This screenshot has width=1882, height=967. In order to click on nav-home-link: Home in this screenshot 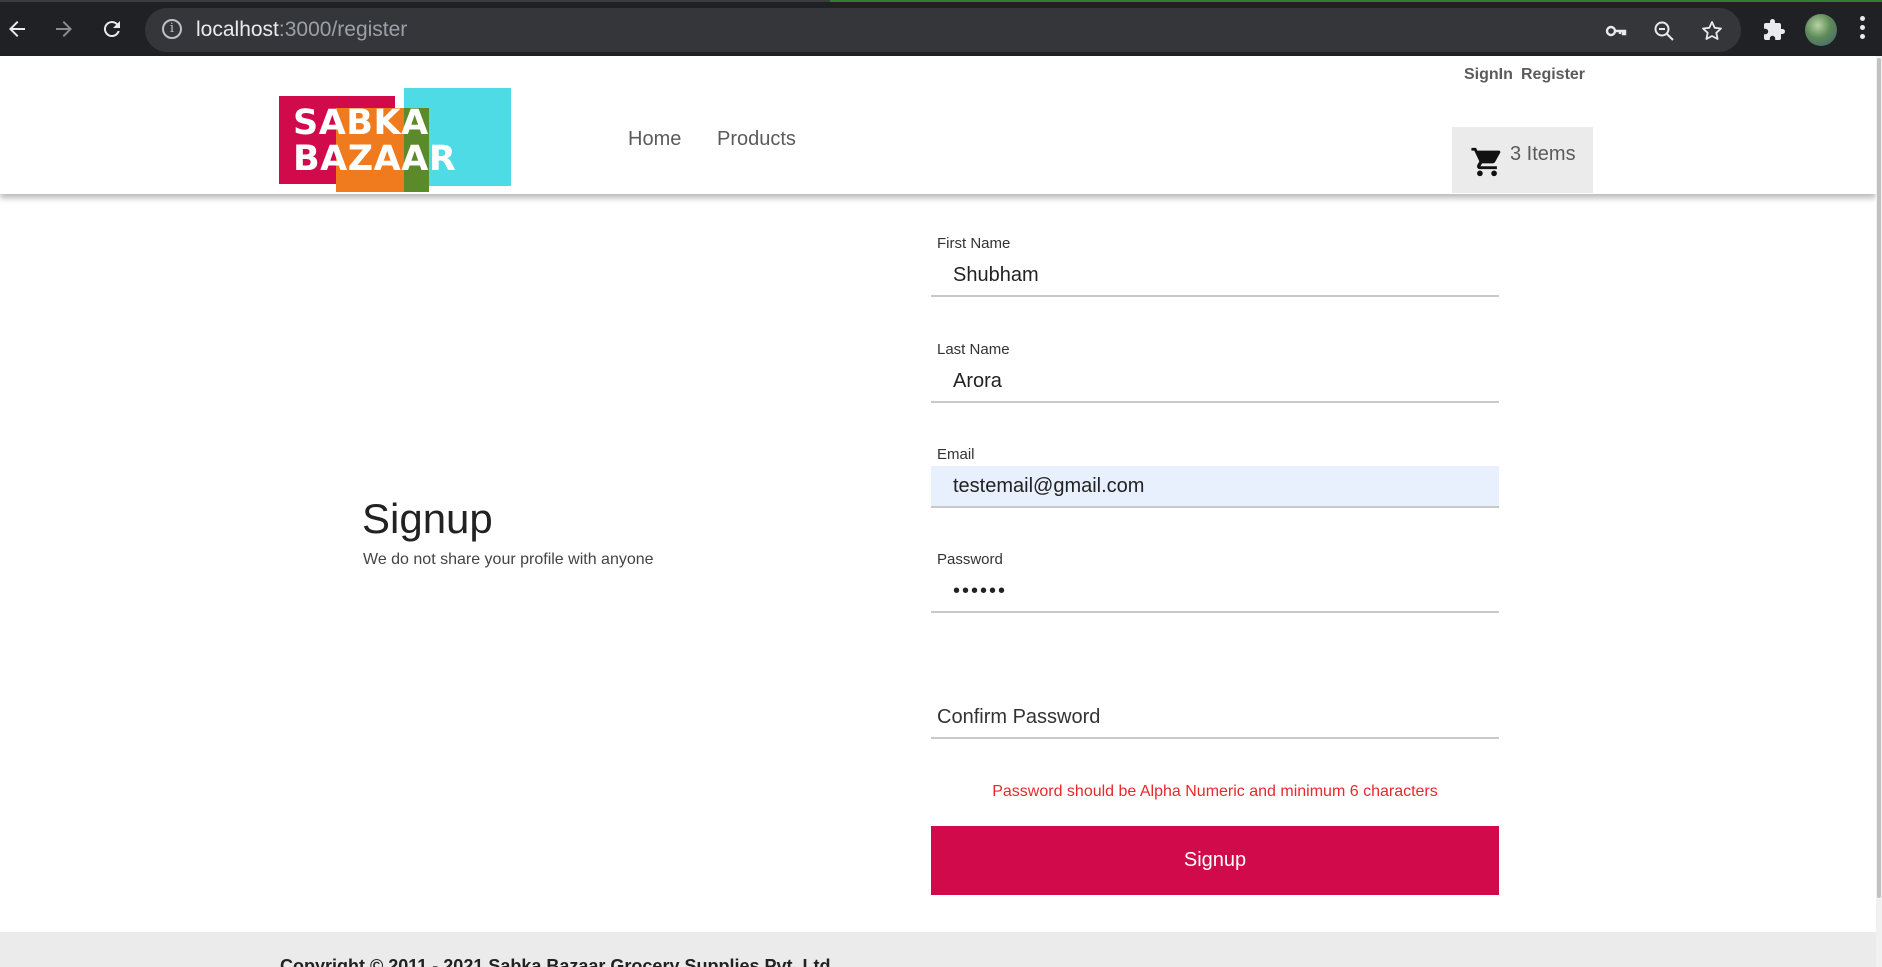, I will do `click(654, 139)`.